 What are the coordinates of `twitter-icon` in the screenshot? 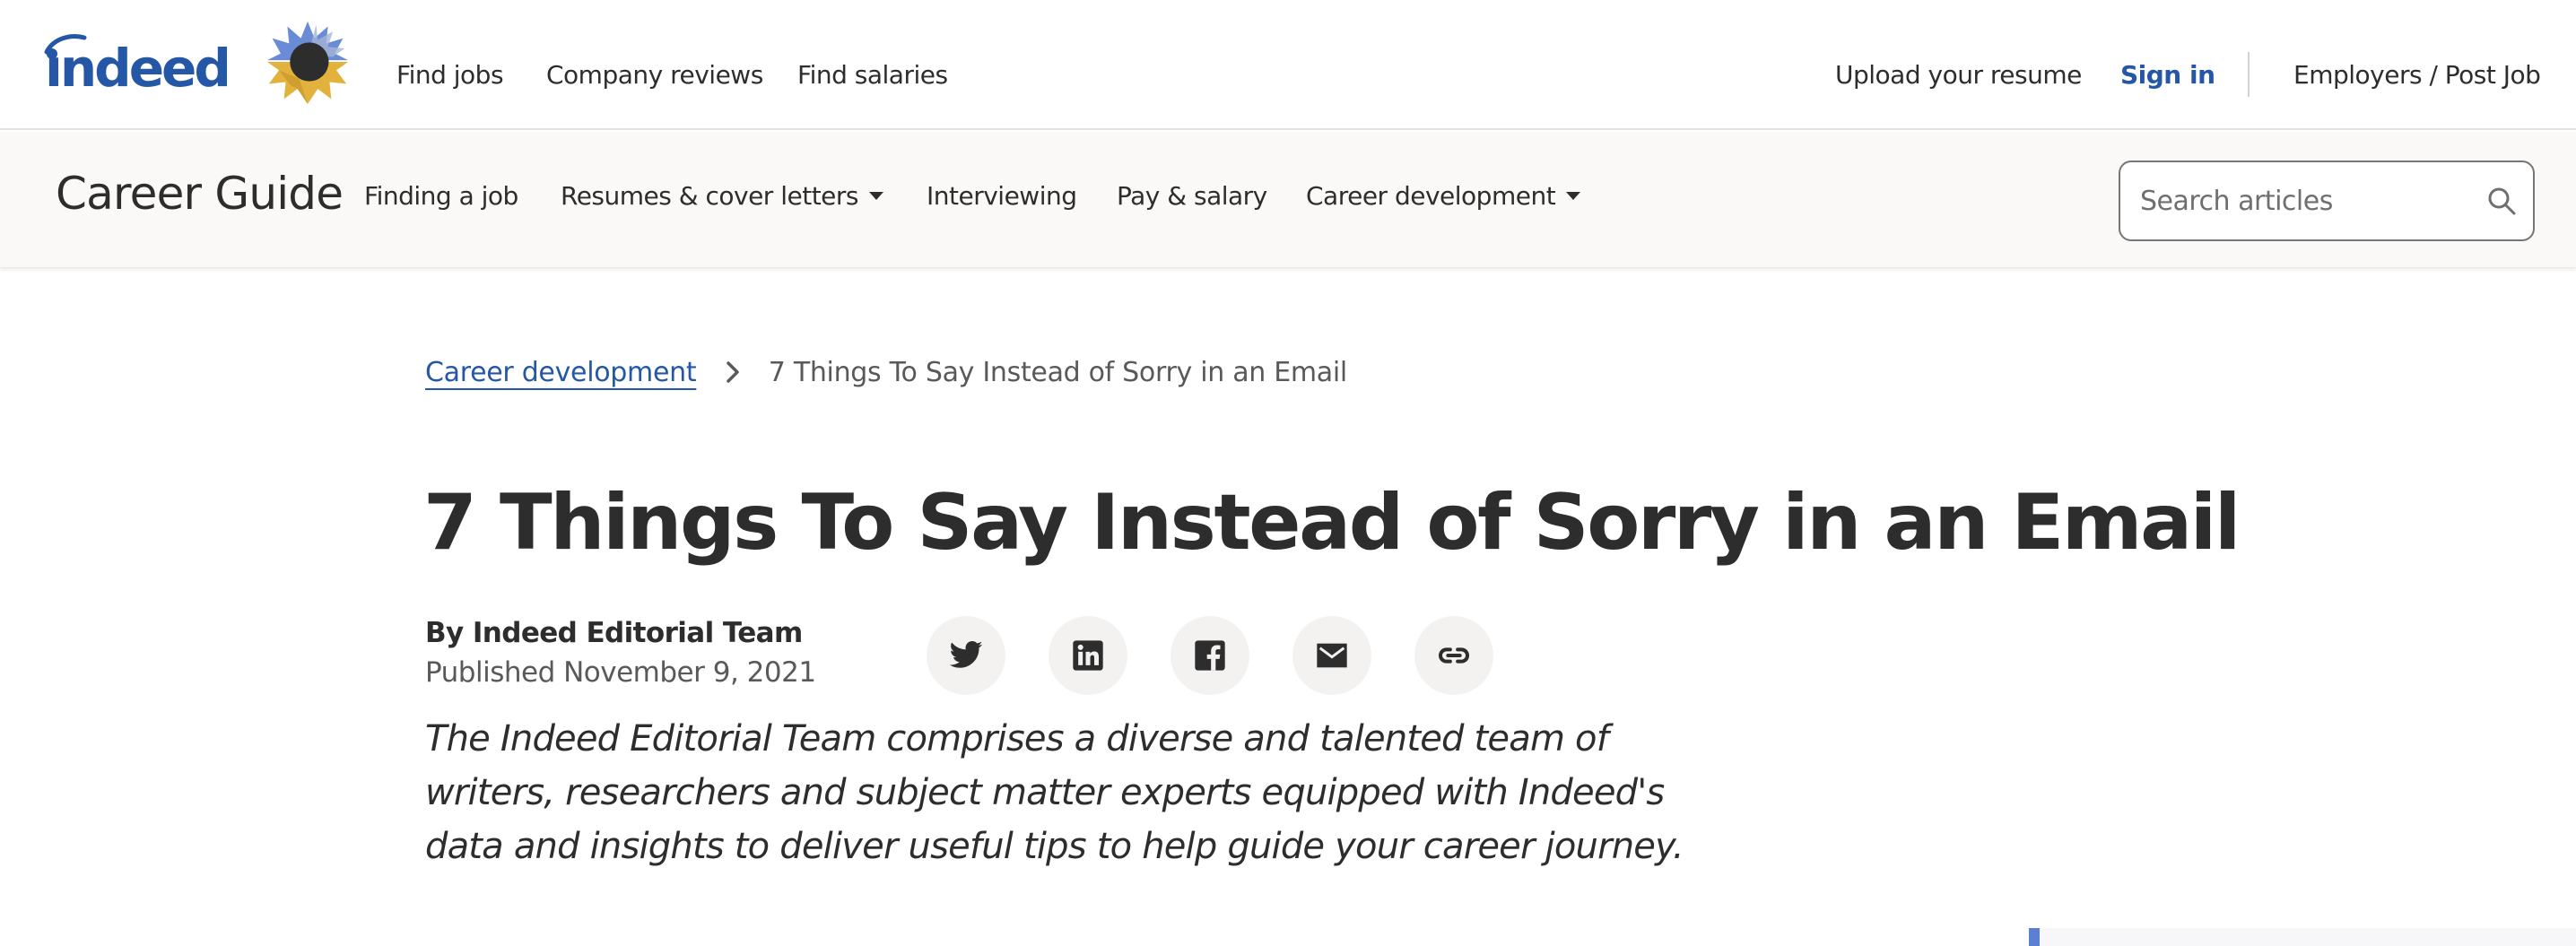 It's located at (966, 655).